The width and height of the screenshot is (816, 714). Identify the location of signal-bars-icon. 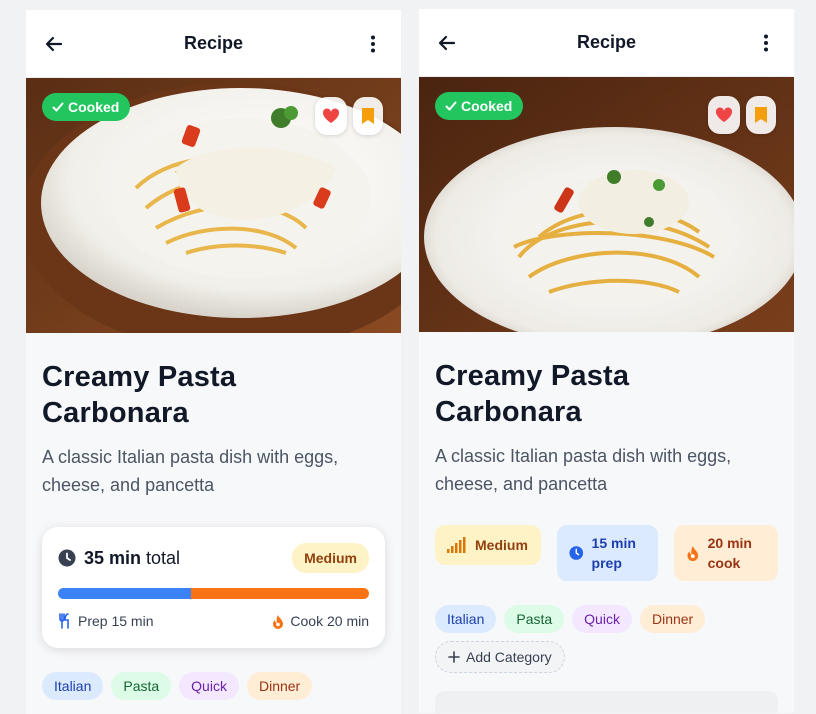
(456, 545).